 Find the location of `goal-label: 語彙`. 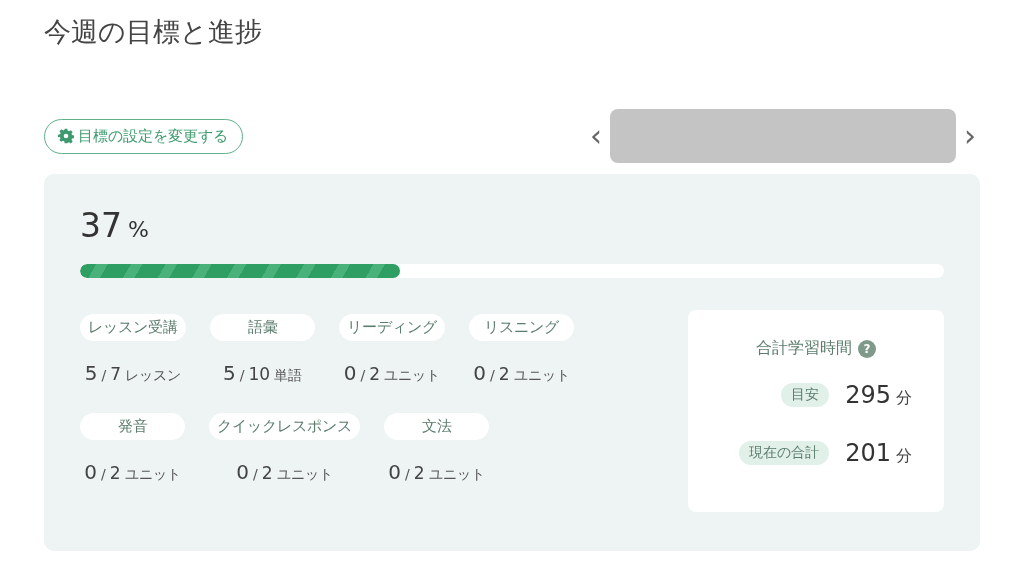

goal-label: 語彙 is located at coordinates (262, 327).